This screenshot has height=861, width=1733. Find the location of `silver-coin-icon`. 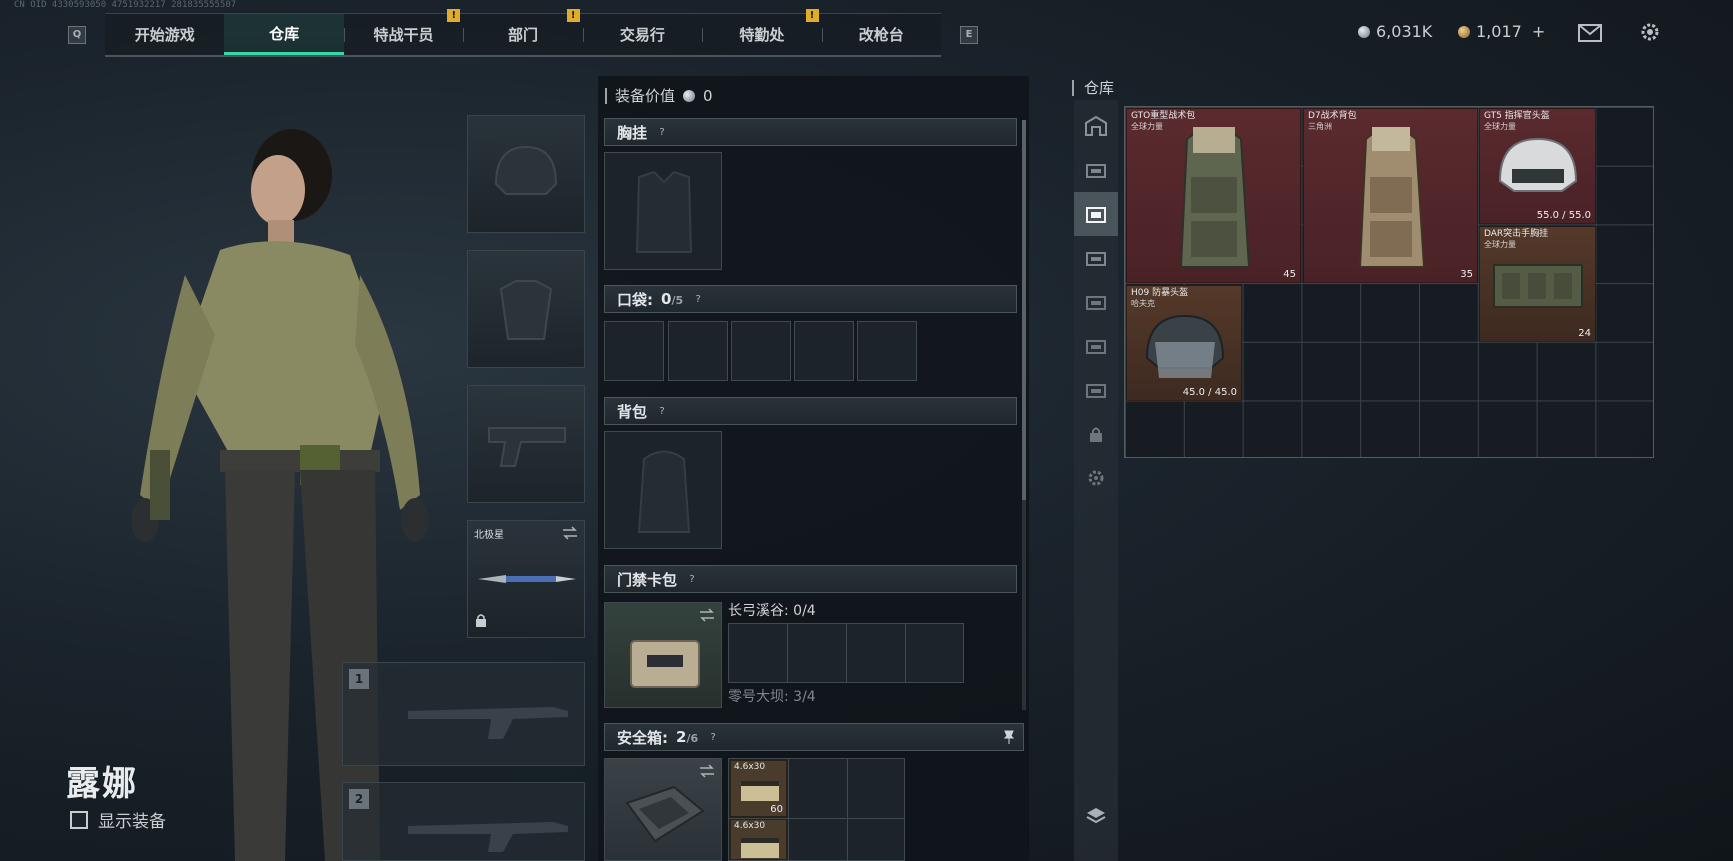

silver-coin-icon is located at coordinates (1364, 31).